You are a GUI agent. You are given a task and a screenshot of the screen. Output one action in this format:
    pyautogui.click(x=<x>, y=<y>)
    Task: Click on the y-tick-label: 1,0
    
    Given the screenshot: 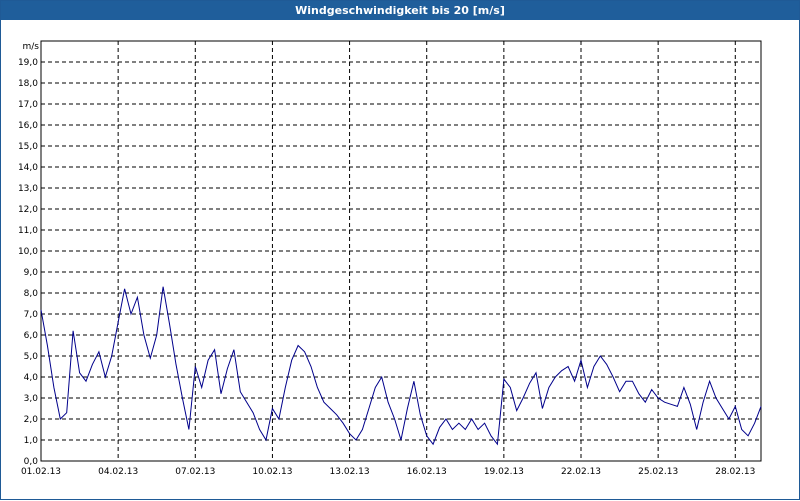 What is the action you would take?
    pyautogui.click(x=31, y=441)
    